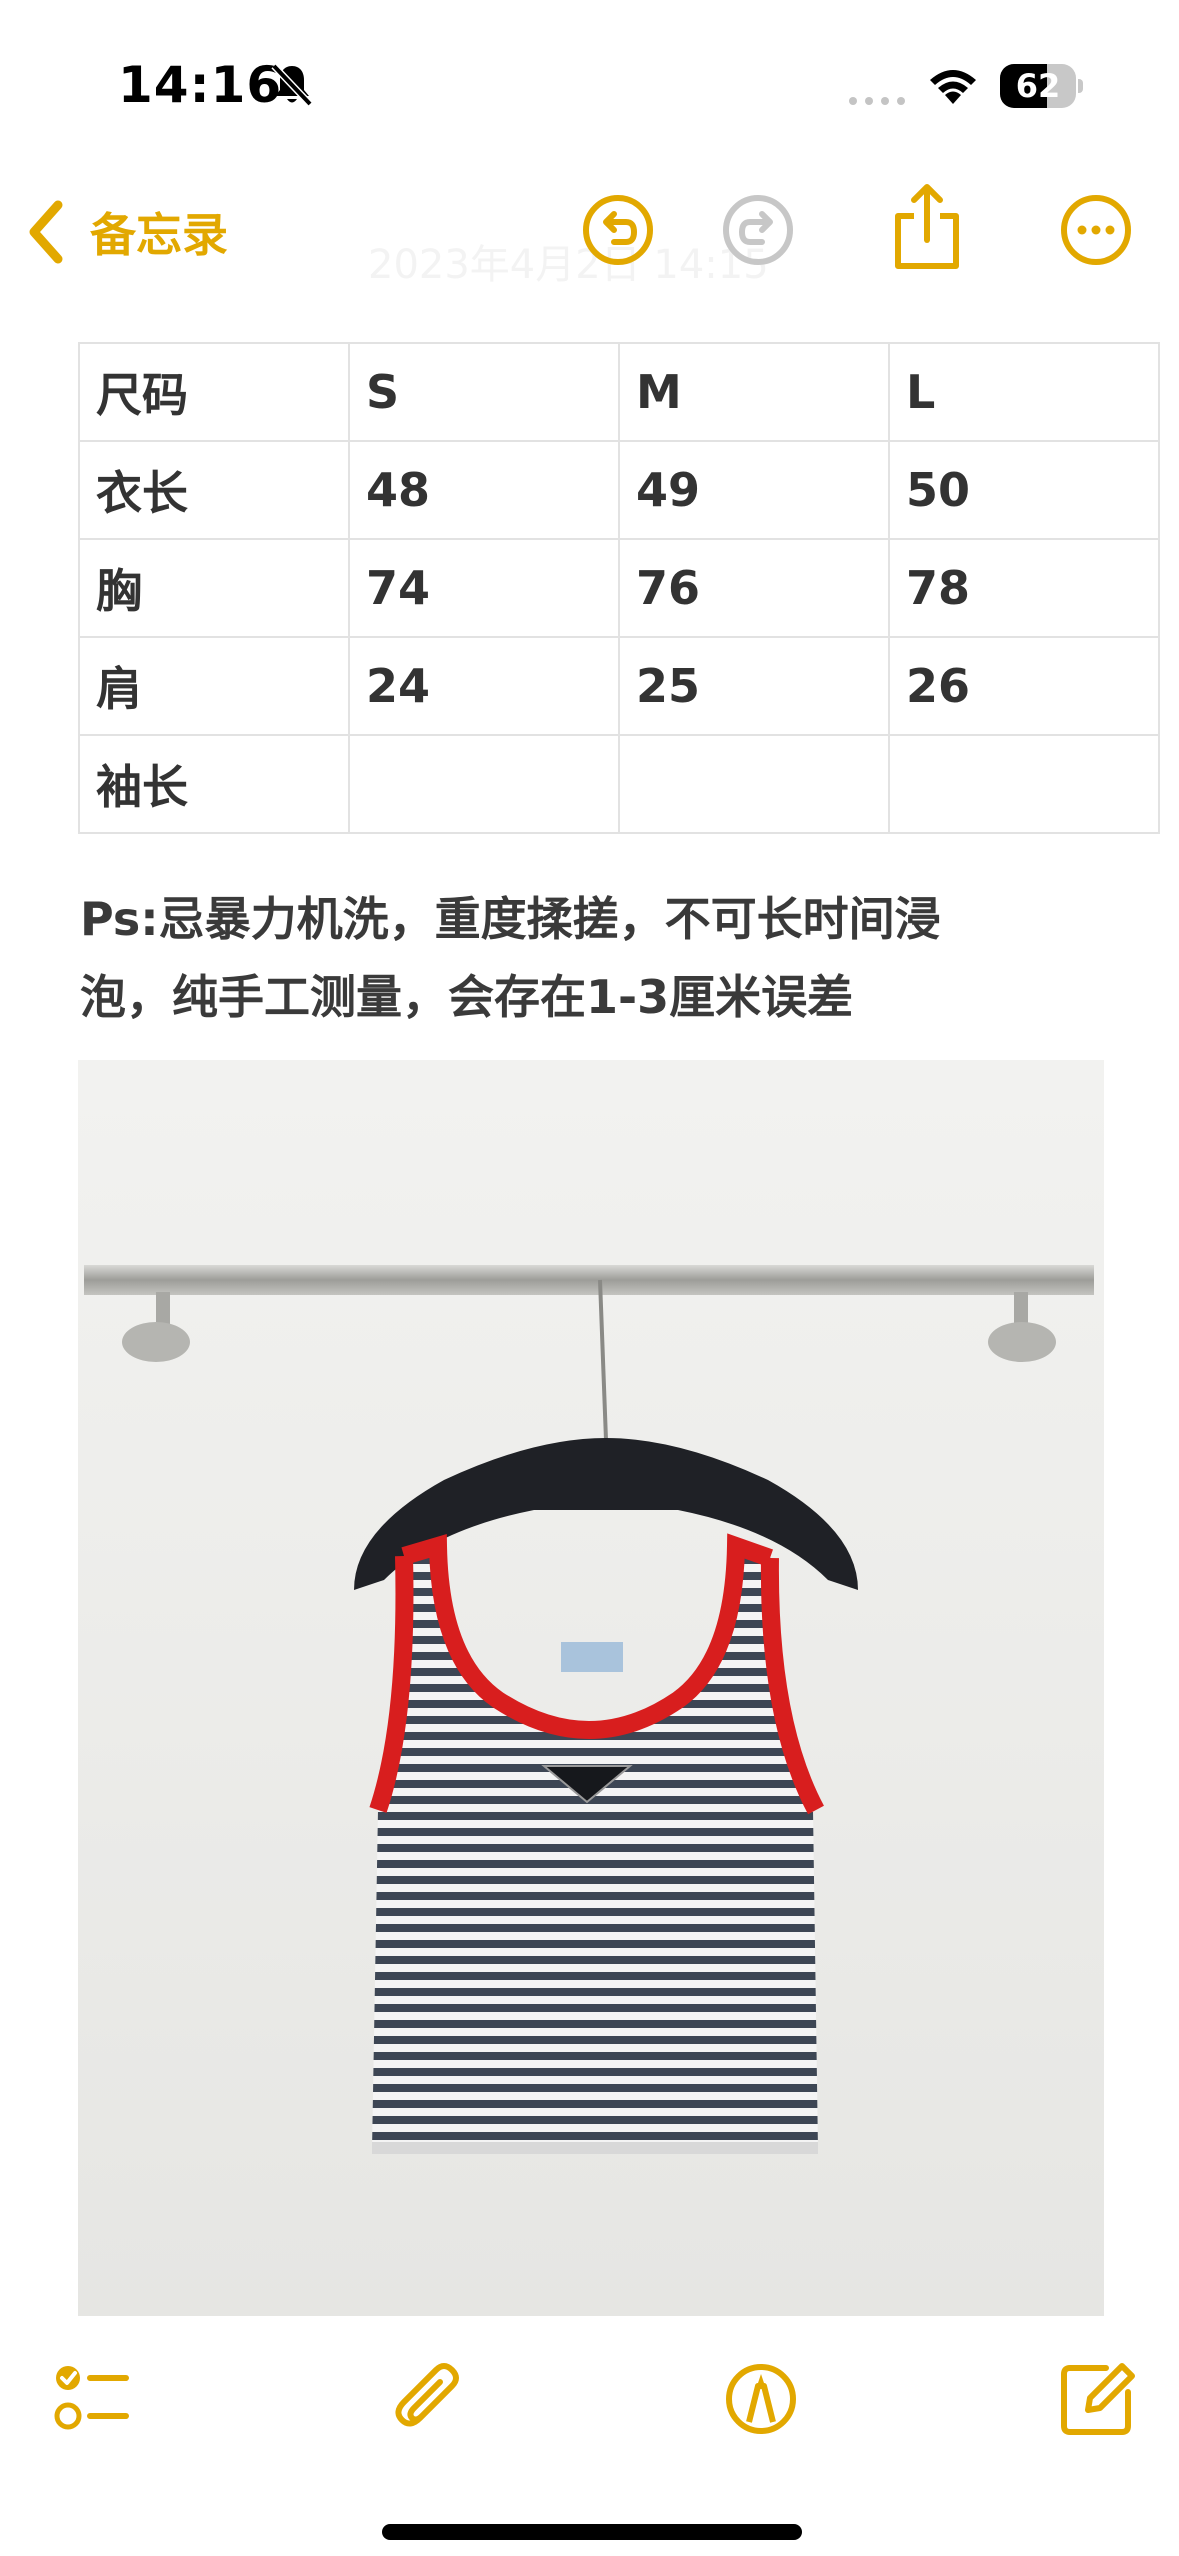  I want to click on table-cell: 衣长, so click(214, 490).